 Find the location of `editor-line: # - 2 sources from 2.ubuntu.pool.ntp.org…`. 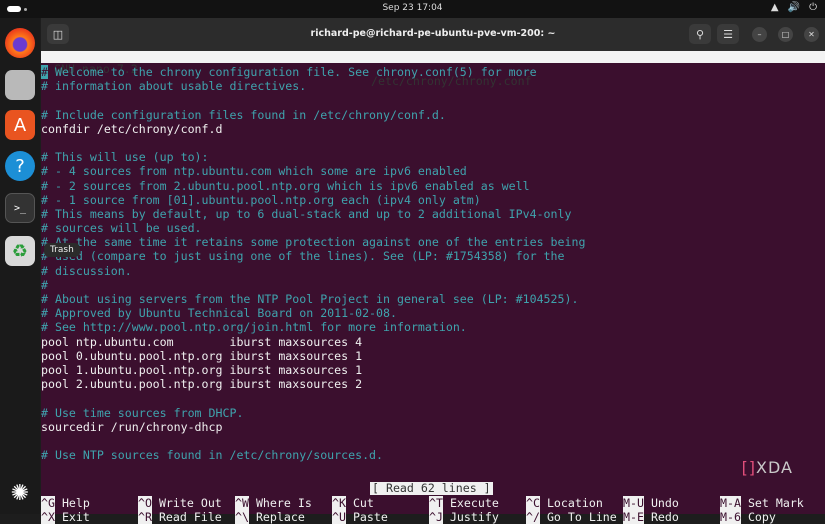

editor-line: # - 2 sources from 2.ubuntu.pool.ntp.org… is located at coordinates (313, 186).